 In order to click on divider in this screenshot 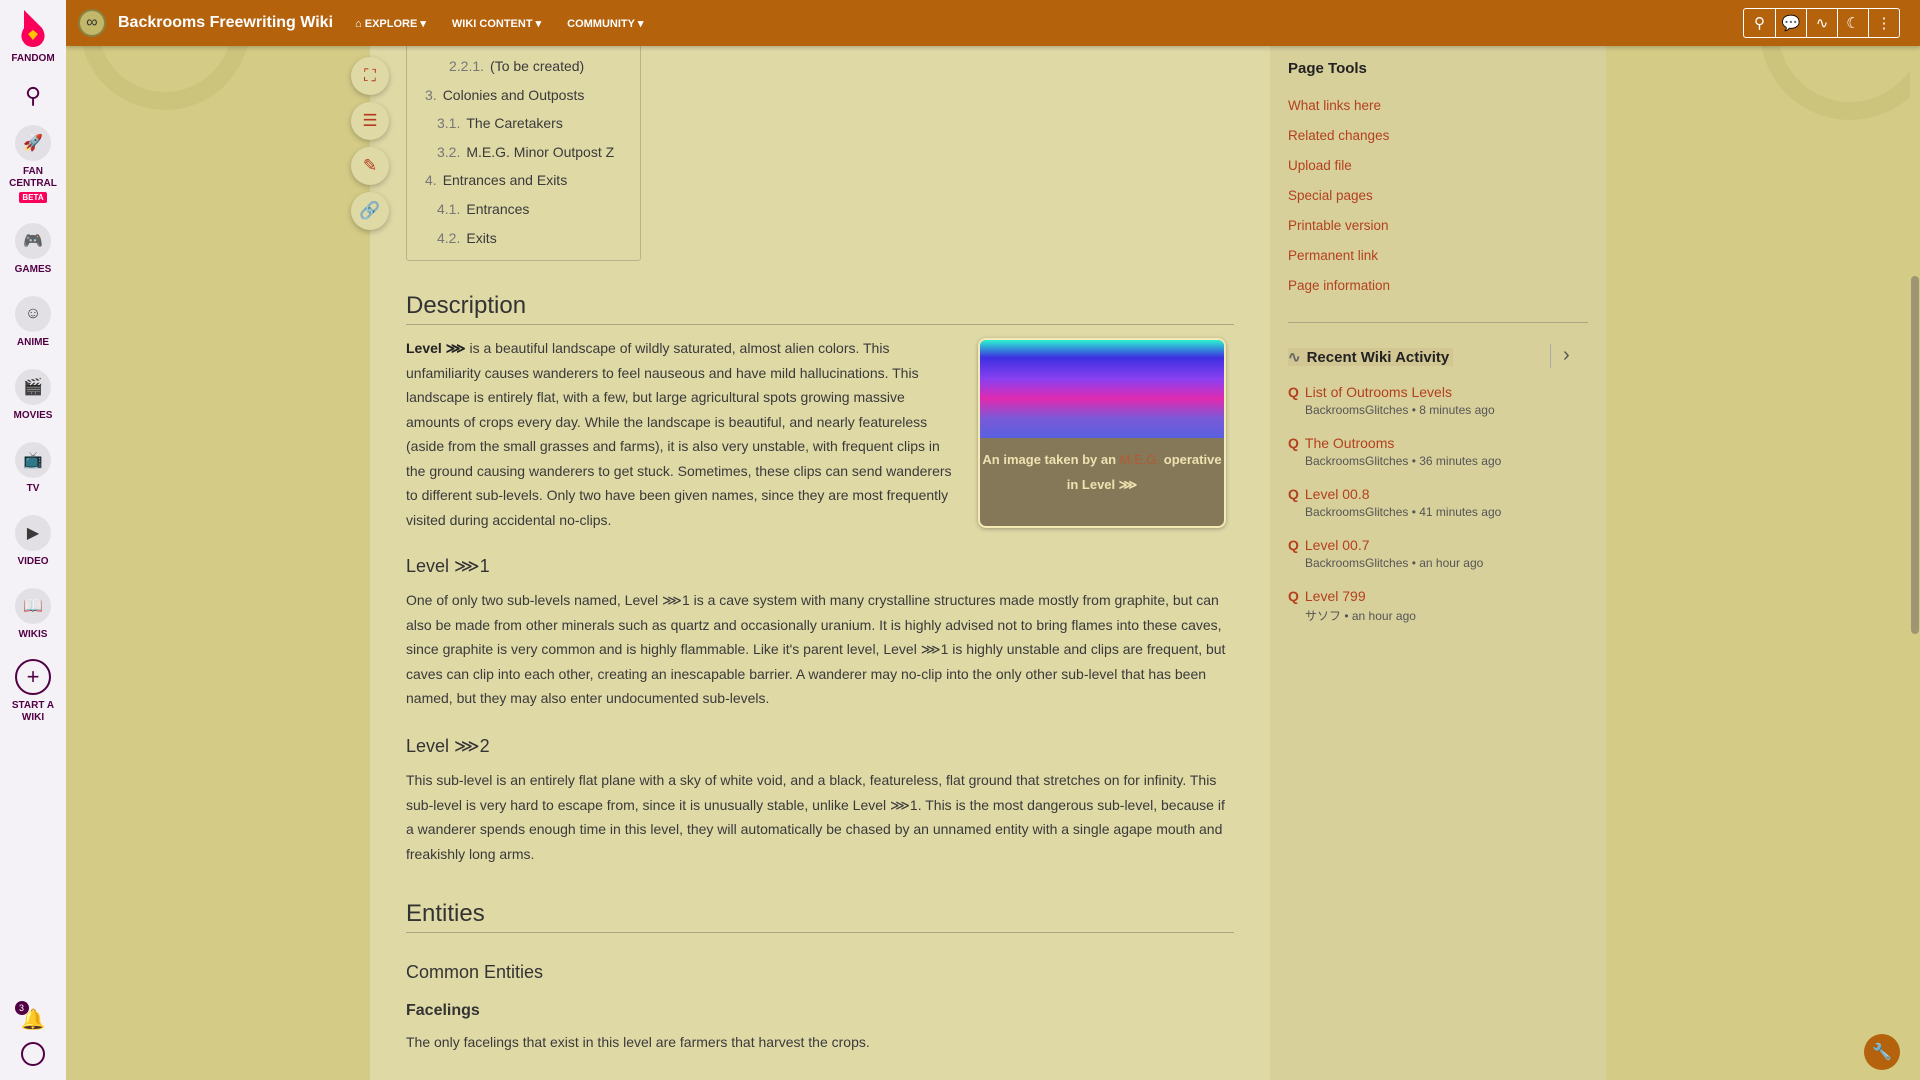, I will do `click(1438, 322)`.